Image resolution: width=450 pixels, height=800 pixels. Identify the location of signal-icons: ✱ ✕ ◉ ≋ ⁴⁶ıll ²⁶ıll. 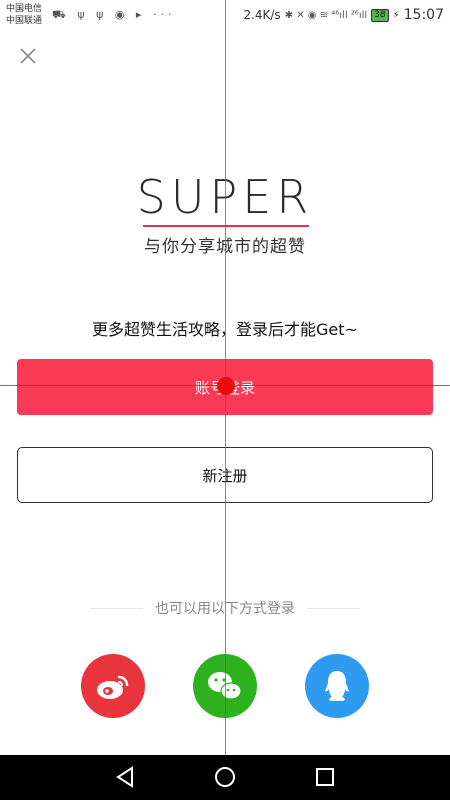
(326, 15).